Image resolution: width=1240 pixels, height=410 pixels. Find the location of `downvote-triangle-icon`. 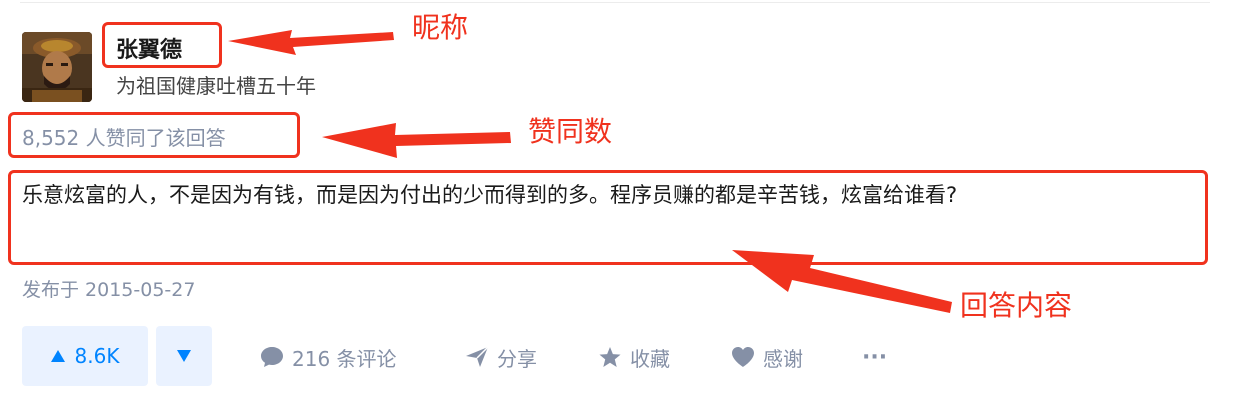

downvote-triangle-icon is located at coordinates (184, 356).